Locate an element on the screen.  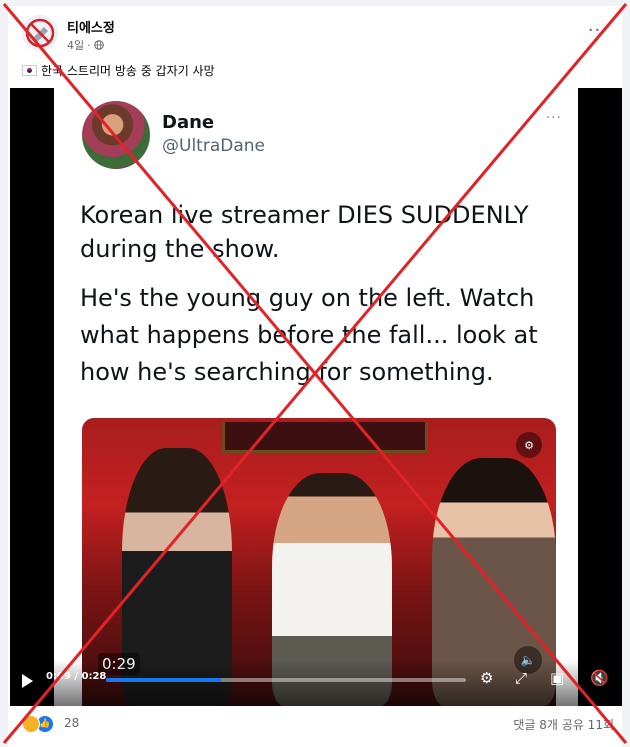
globe-icon is located at coordinates (98, 45).